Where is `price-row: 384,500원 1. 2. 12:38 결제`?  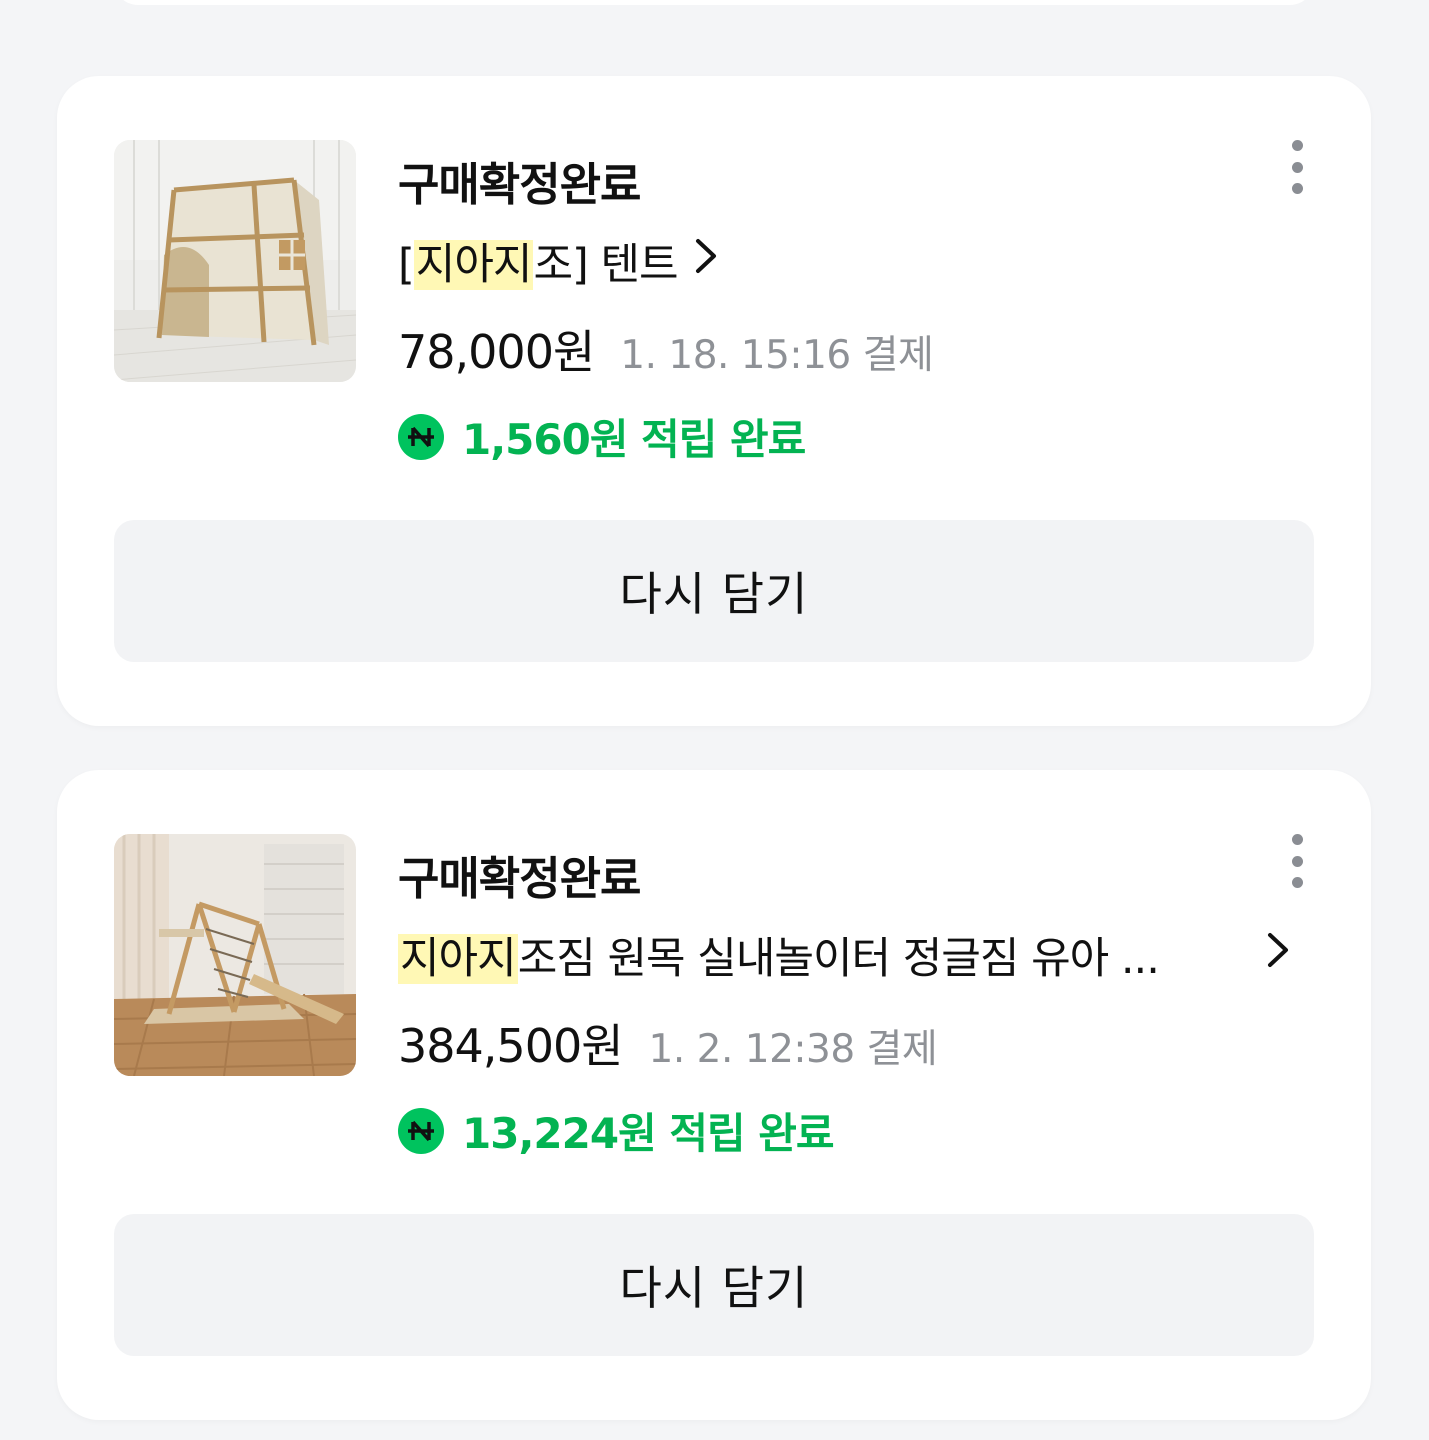 price-row: 384,500원 1. 2. 12:38 결제 is located at coordinates (668, 1043).